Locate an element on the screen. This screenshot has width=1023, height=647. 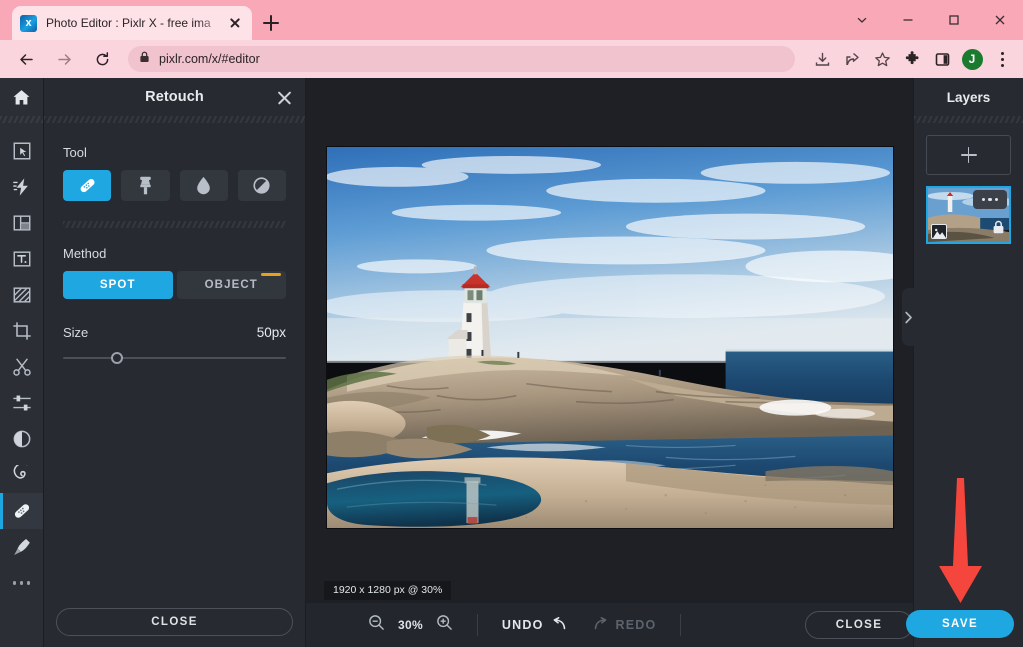
sidebar-item-effects is located at coordinates (21, 439).